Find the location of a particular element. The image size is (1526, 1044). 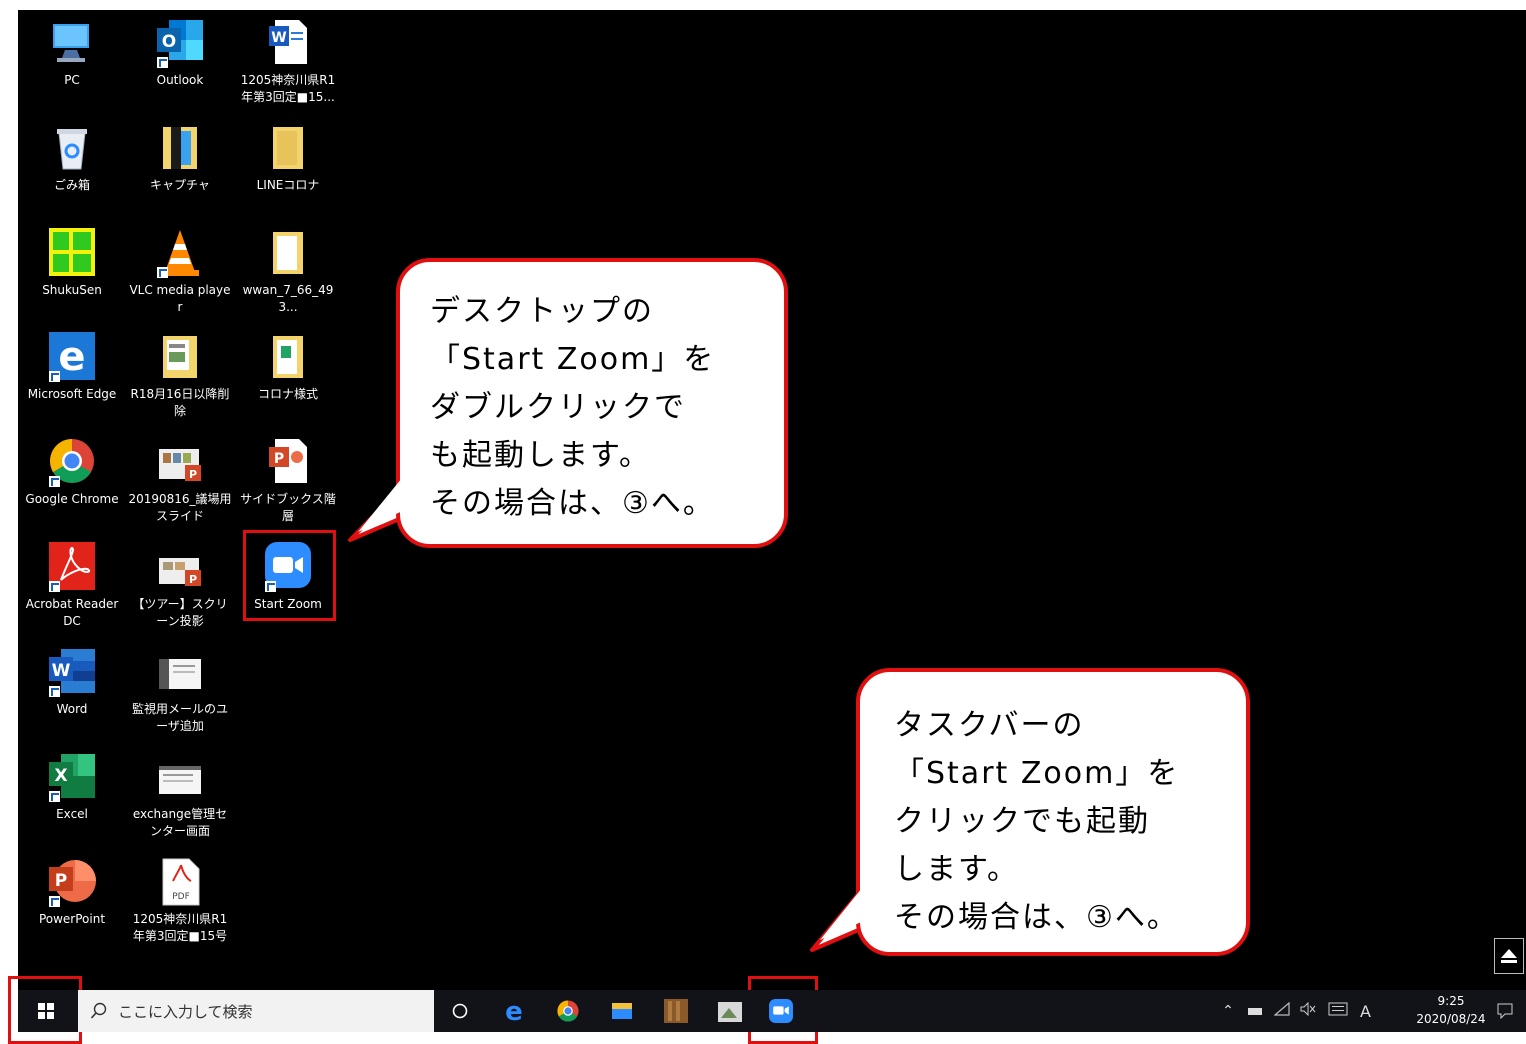

desktop-icon-recycle-bin: ごみ箱 is located at coordinates (72, 158).